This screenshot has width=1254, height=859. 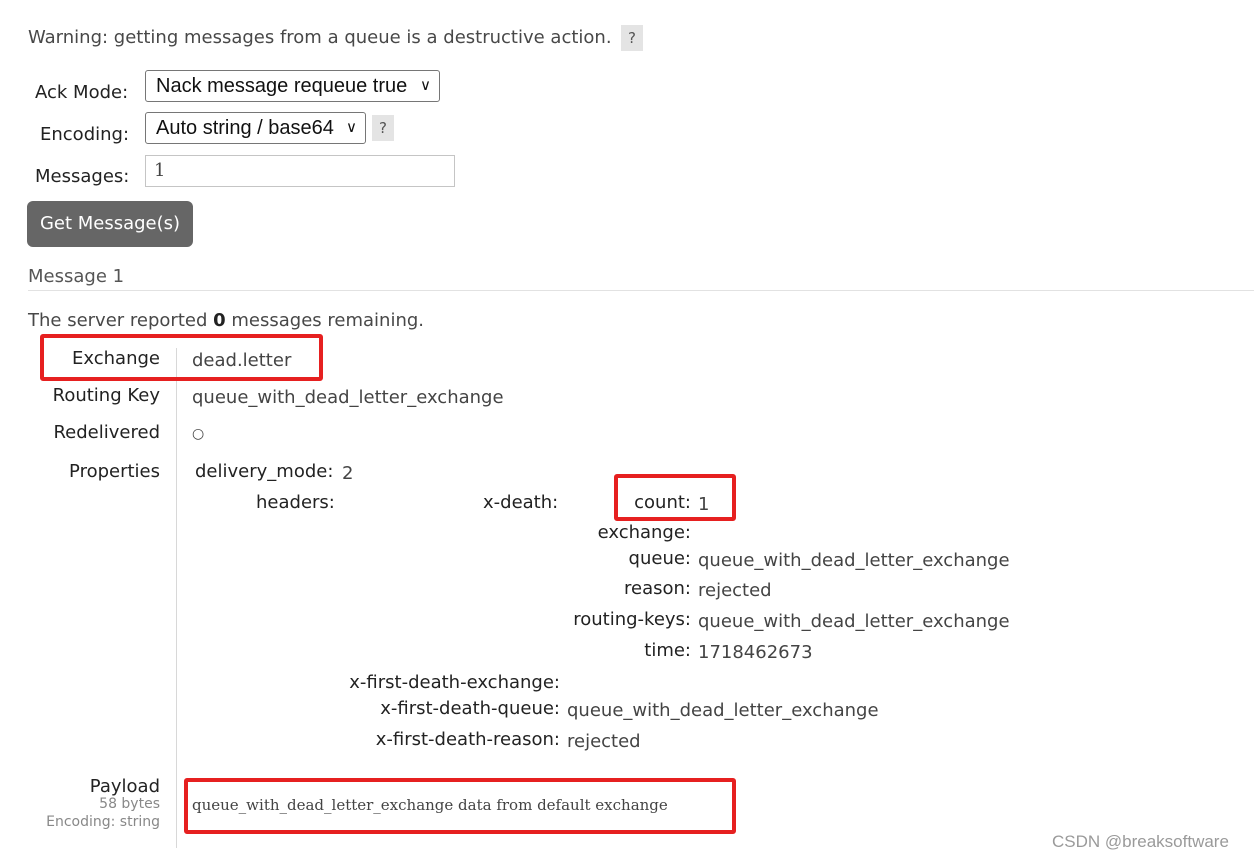 I want to click on remaining-count: 0, so click(x=219, y=320).